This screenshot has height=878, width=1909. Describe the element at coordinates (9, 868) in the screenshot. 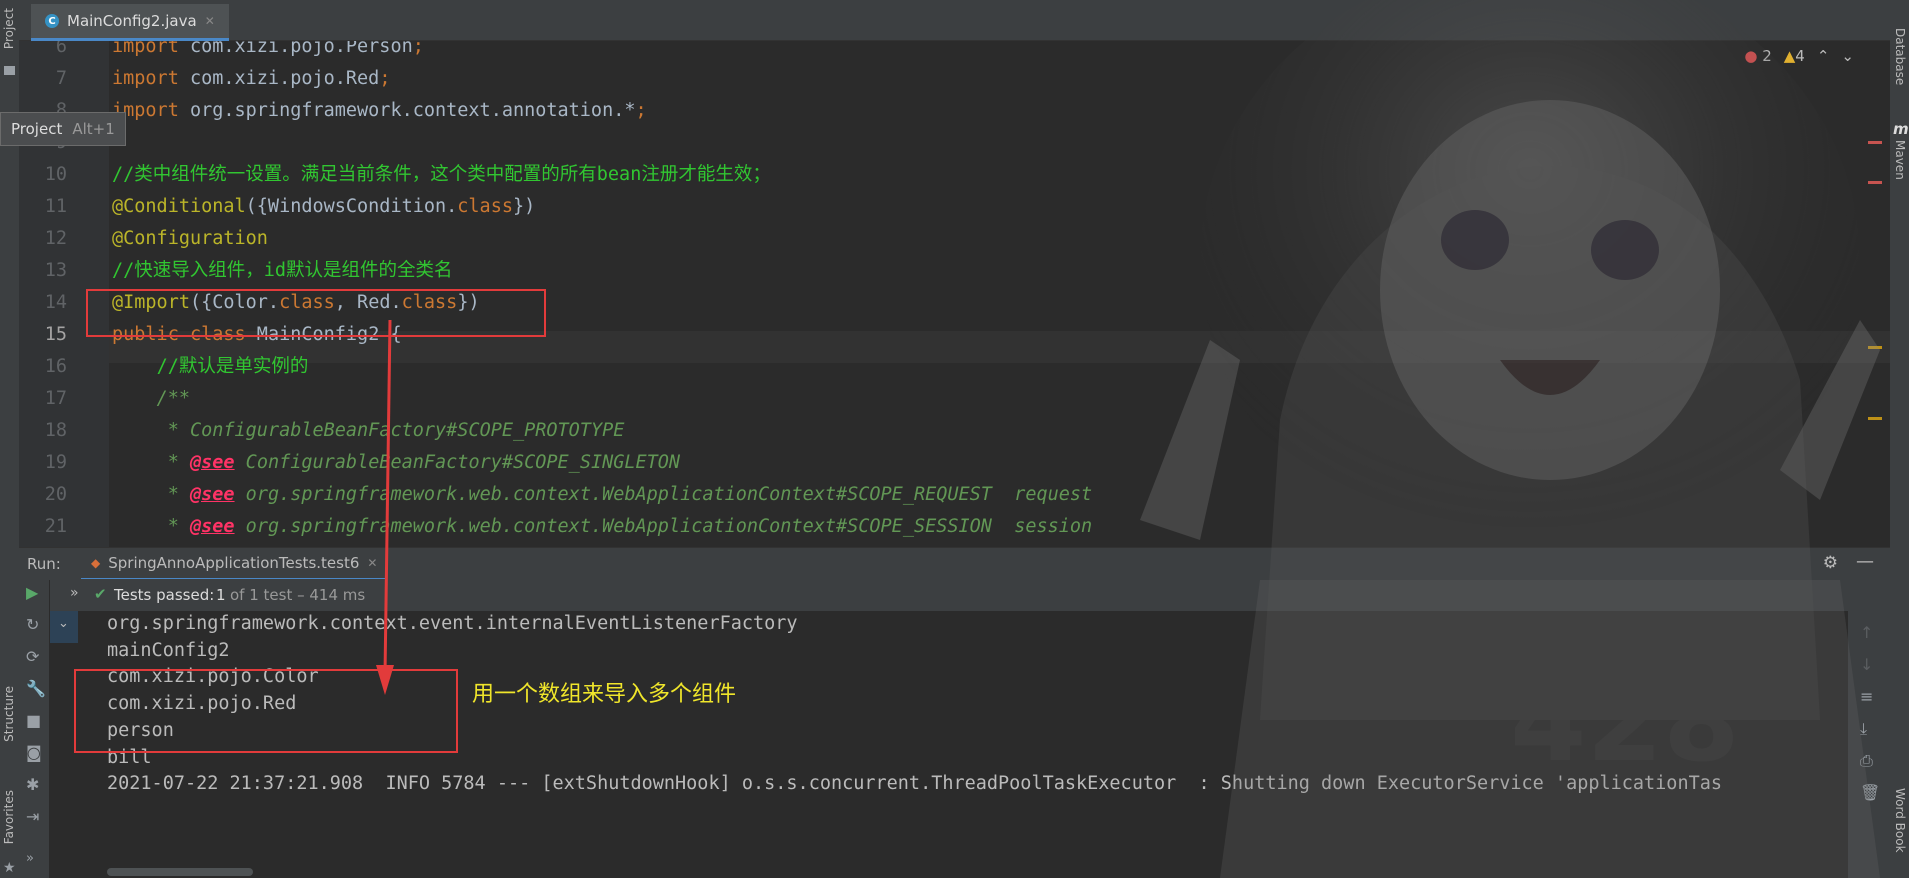

I see `star-icon: ★` at that location.